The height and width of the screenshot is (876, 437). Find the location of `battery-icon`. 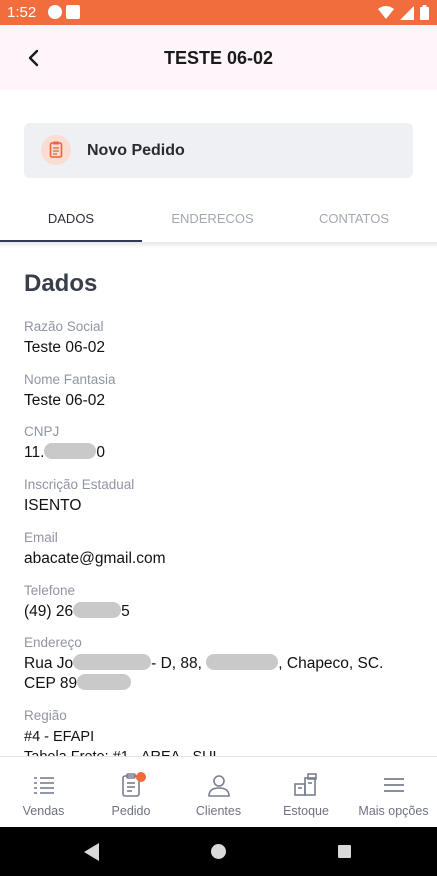

battery-icon is located at coordinates (424, 12).